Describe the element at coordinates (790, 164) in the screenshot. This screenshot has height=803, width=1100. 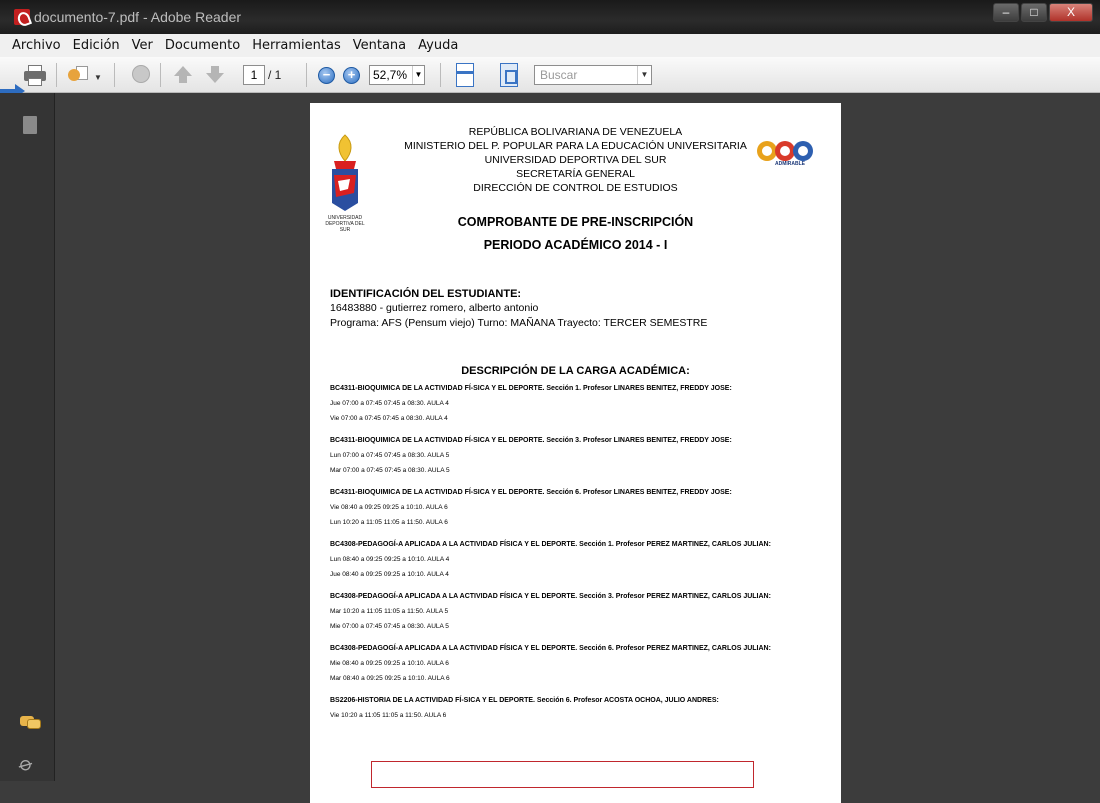
I see `bicentennial-logo-label: ADMIRABLE` at that location.